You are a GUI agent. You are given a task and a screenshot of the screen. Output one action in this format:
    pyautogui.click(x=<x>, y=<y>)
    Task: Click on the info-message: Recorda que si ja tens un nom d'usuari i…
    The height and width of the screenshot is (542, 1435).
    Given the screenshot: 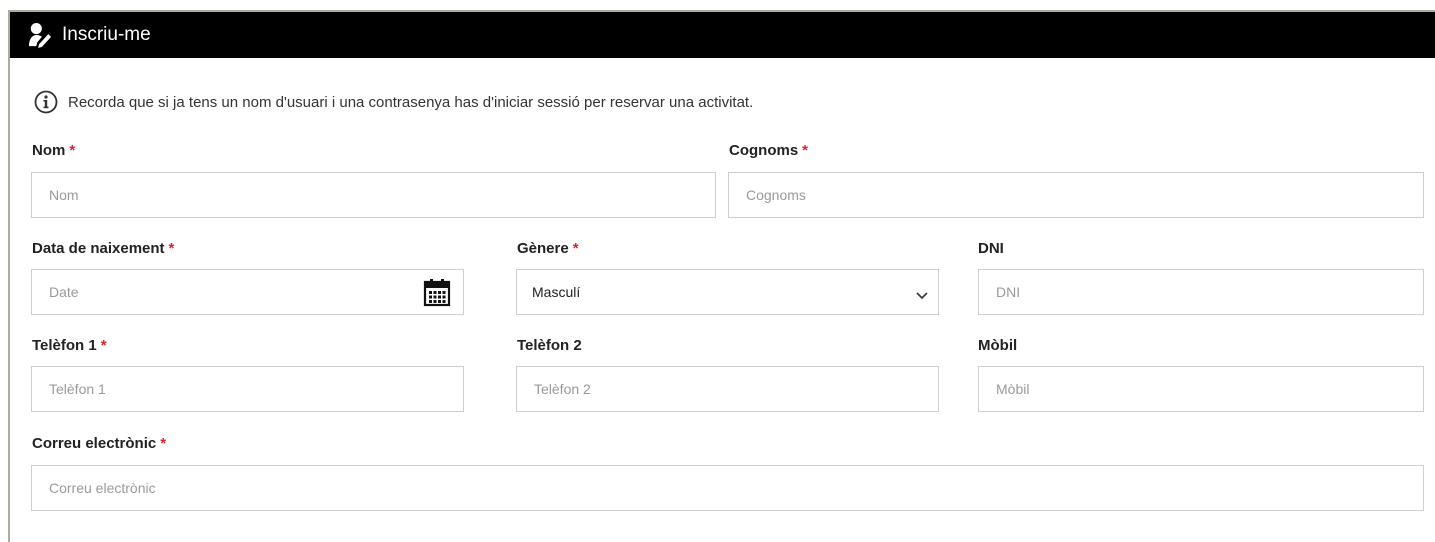 What is the action you would take?
    pyautogui.click(x=393, y=102)
    